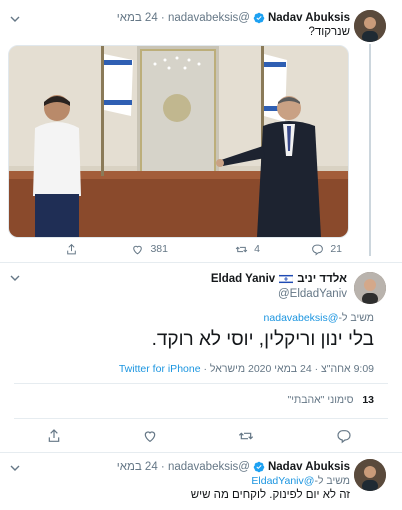 The image size is (402, 510). What do you see at coordinates (329, 32) in the screenshot?
I see `tweet-text: שנרקוד?` at bounding box center [329, 32].